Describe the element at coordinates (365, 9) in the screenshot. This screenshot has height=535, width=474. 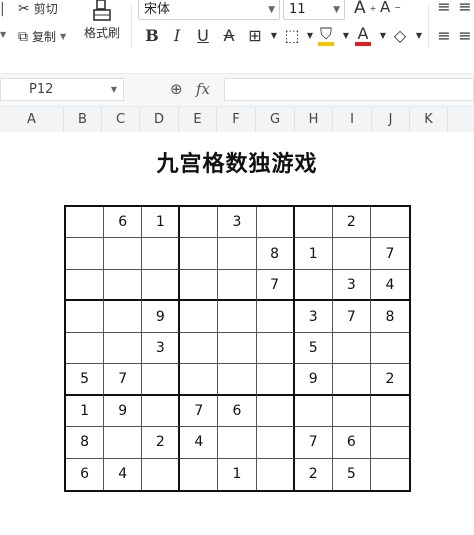
I see `increase-font-button: A +` at that location.